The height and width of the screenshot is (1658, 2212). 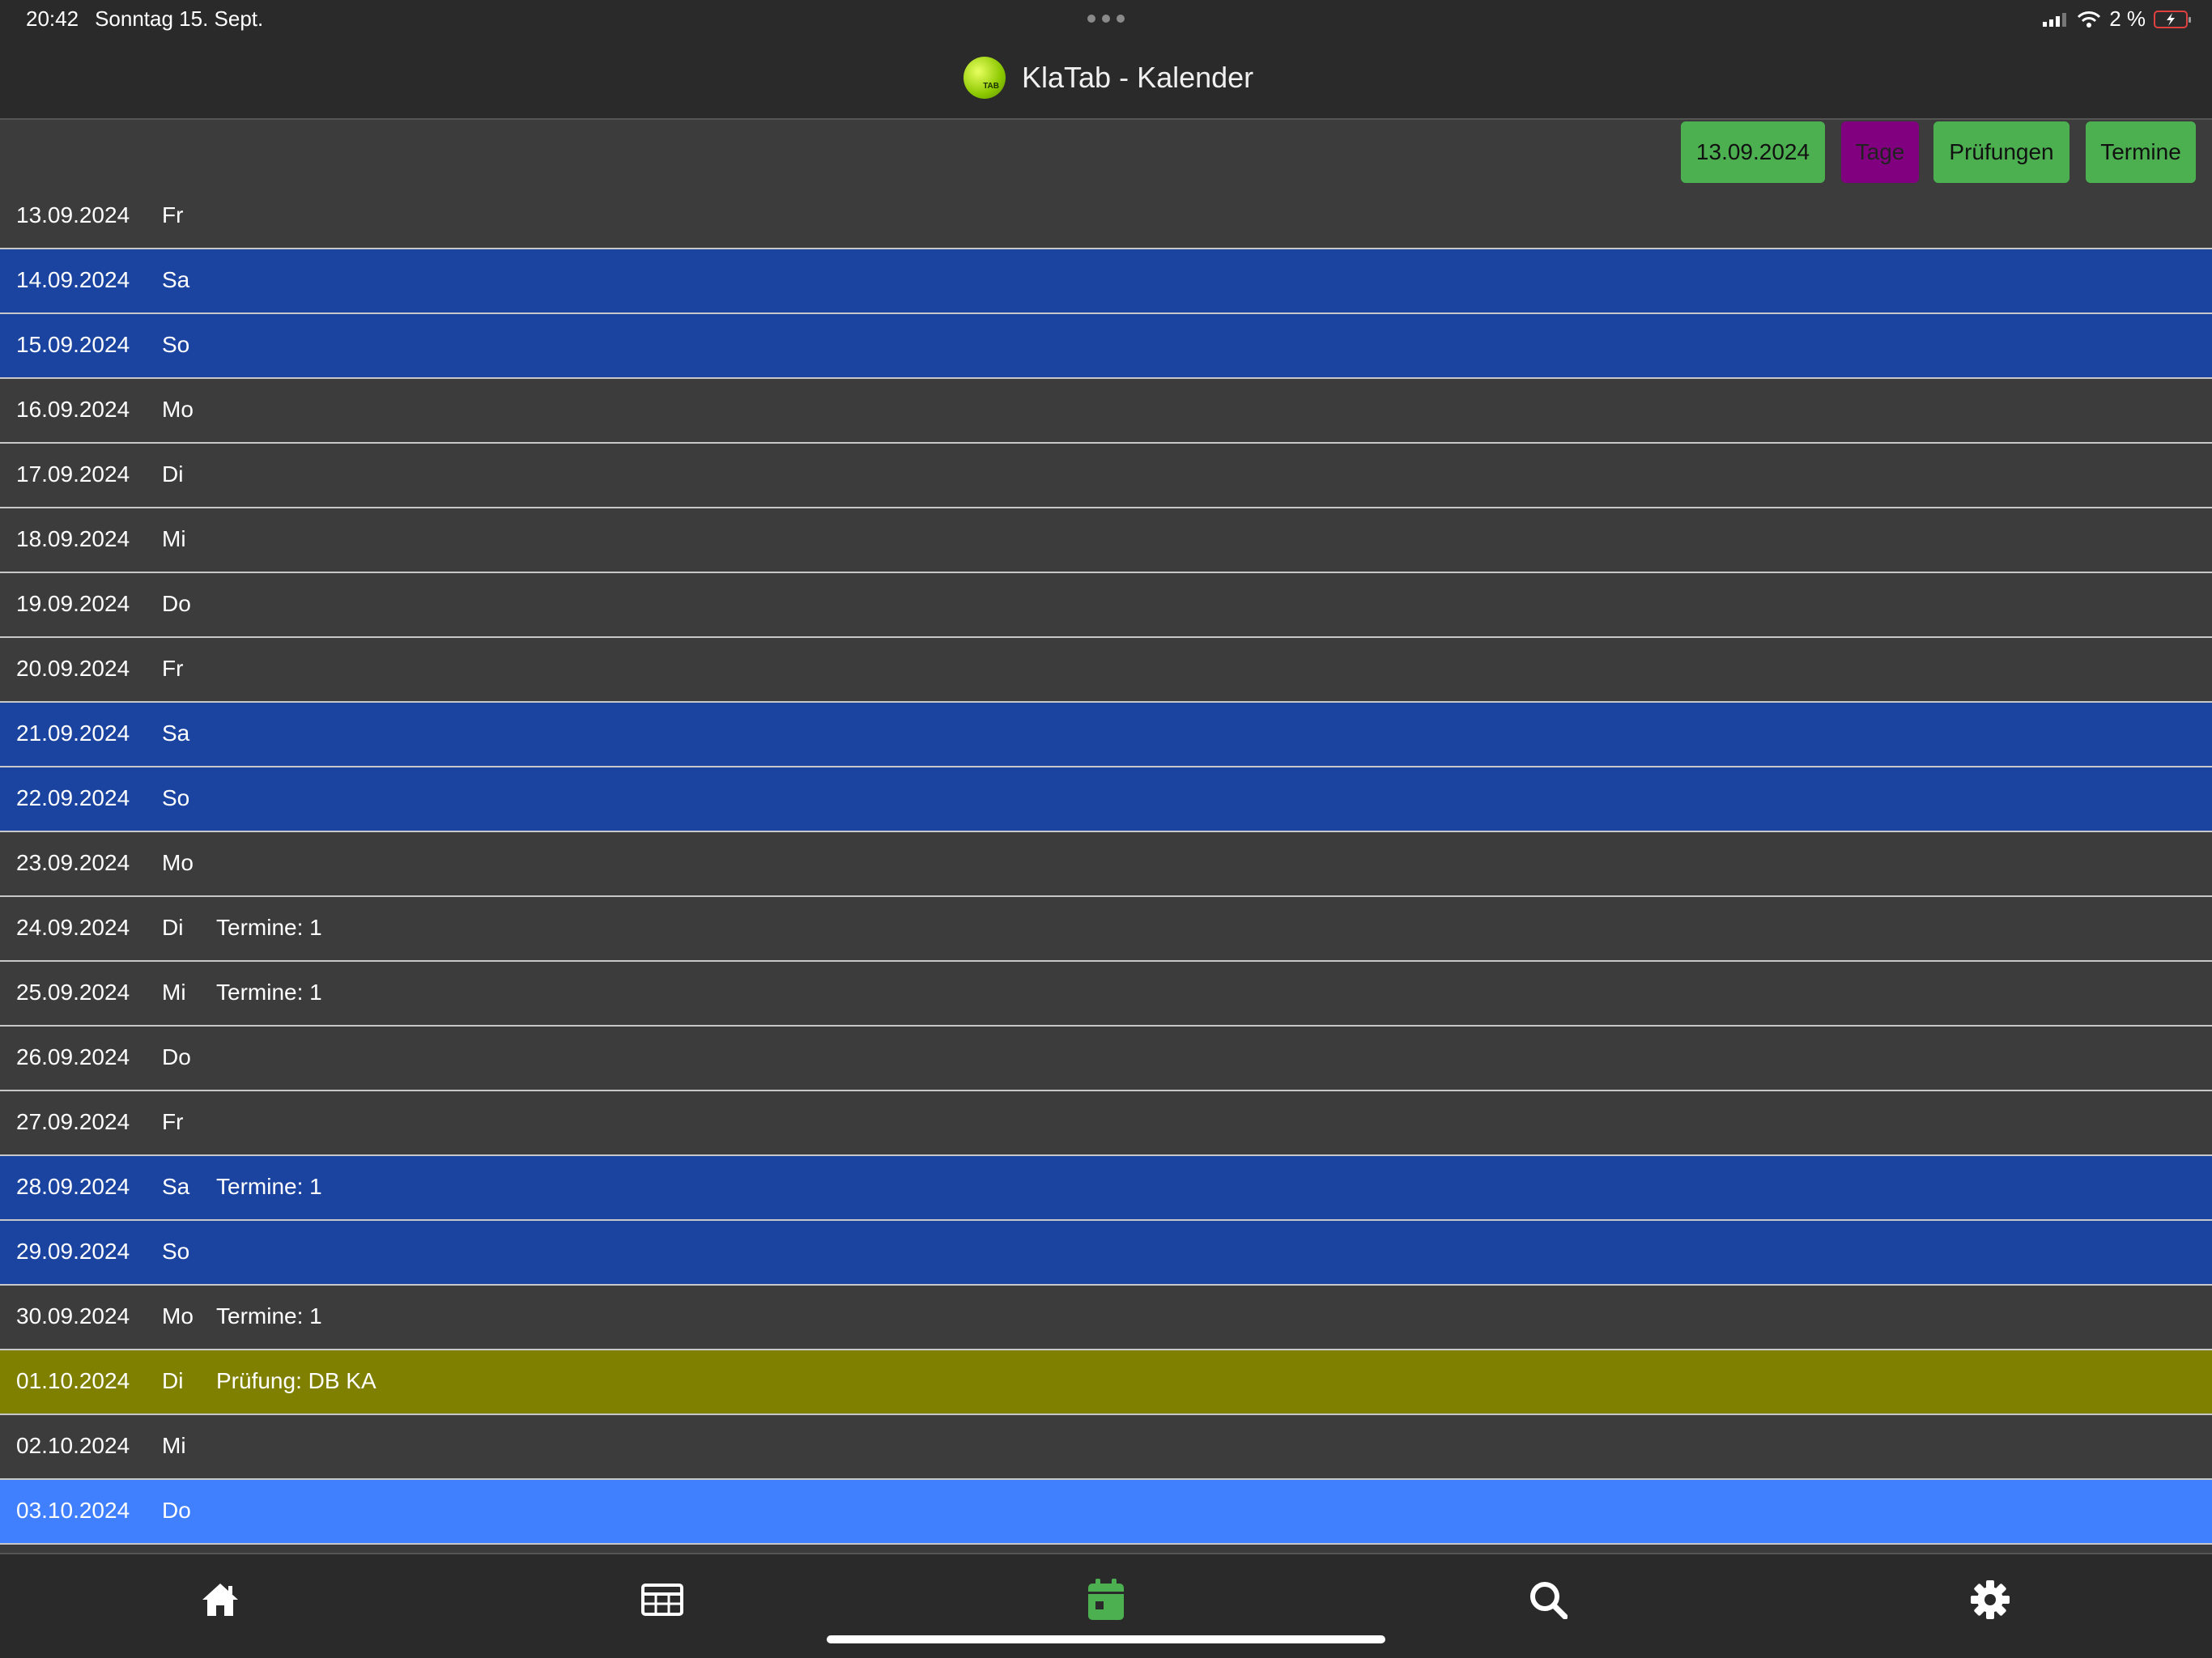 What do you see at coordinates (1106, 929) in the screenshot?
I see `calendar-row: 24.09.2024 Di Termine: 1` at bounding box center [1106, 929].